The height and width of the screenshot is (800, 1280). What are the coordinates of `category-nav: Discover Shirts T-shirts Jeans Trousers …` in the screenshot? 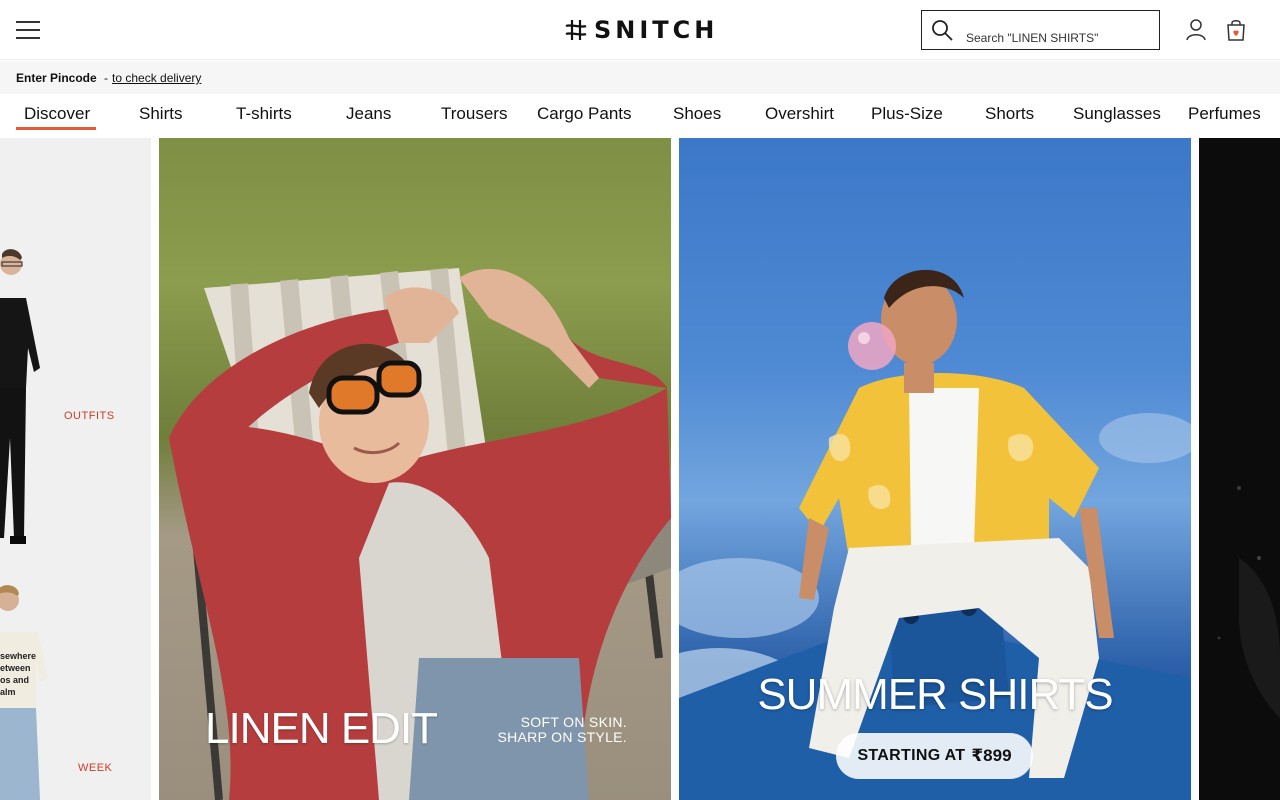 It's located at (640, 116).